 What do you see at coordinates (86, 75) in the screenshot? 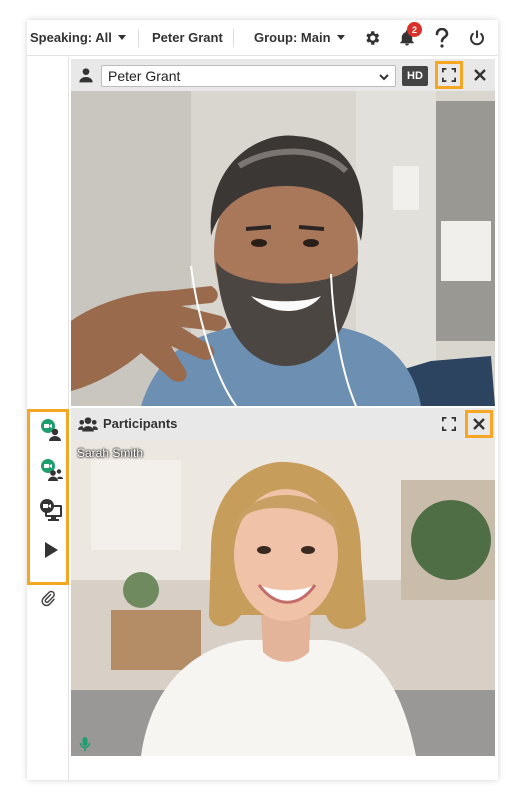
I see `user-icon` at bounding box center [86, 75].